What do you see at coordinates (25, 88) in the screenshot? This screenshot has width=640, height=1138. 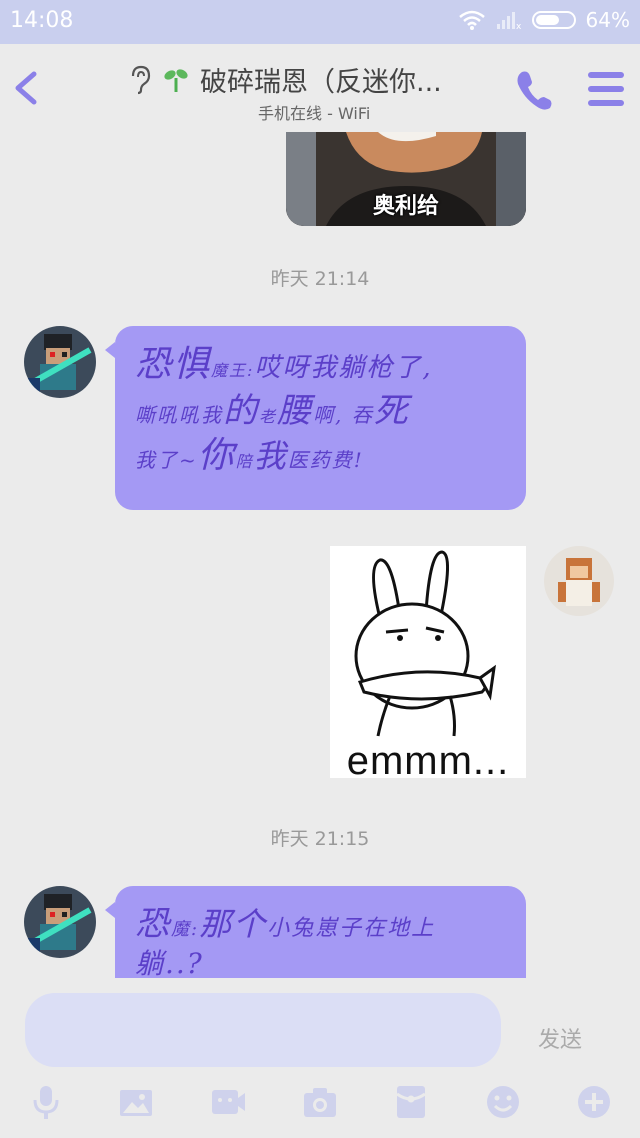 I see `back-button` at bounding box center [25, 88].